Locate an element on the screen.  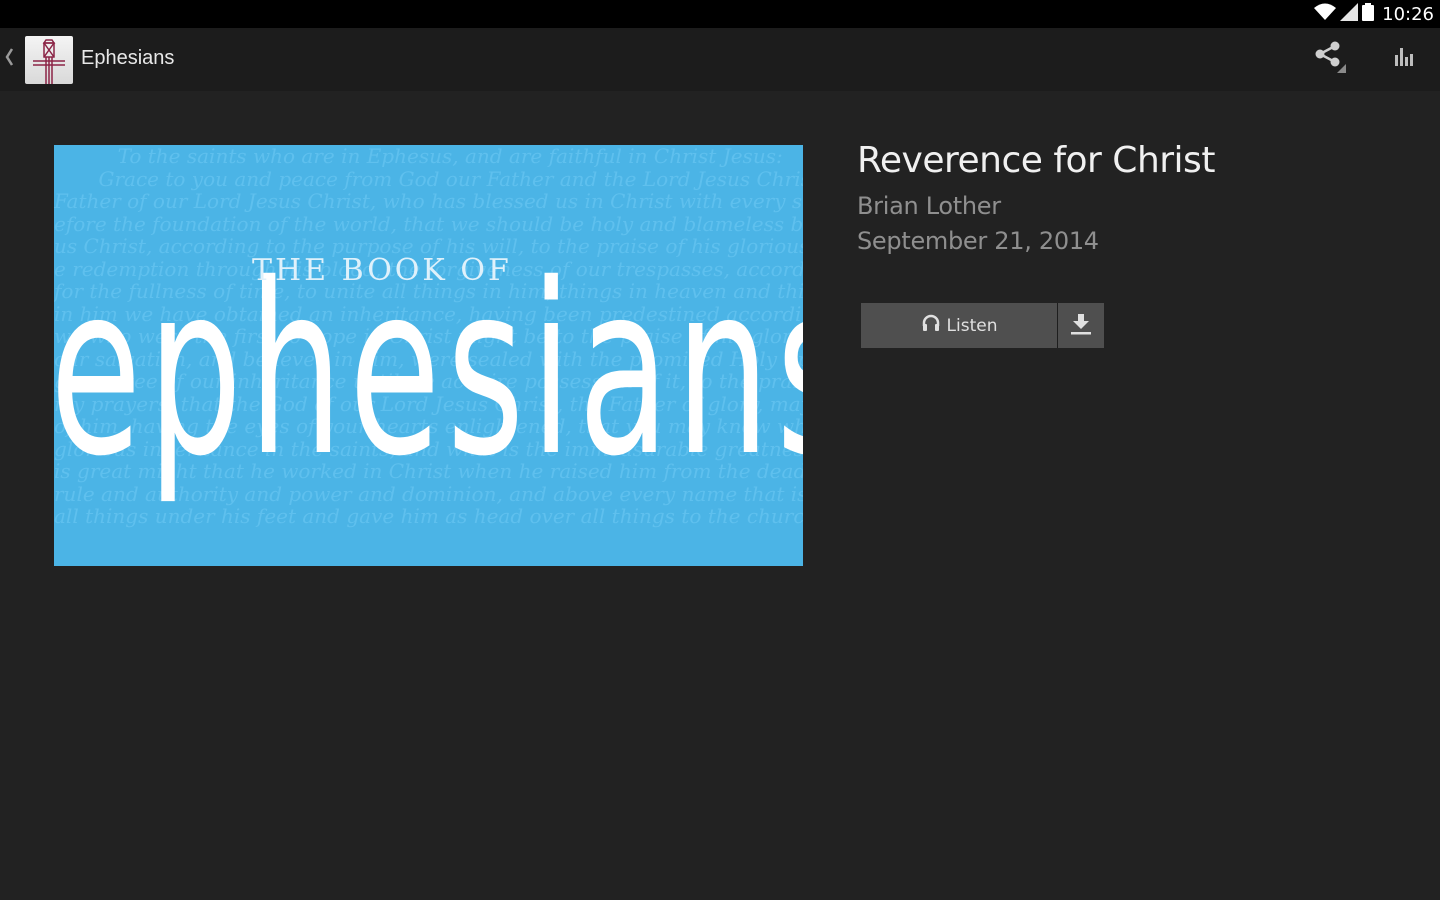
bar-chart-icon is located at coordinates (1404, 59).